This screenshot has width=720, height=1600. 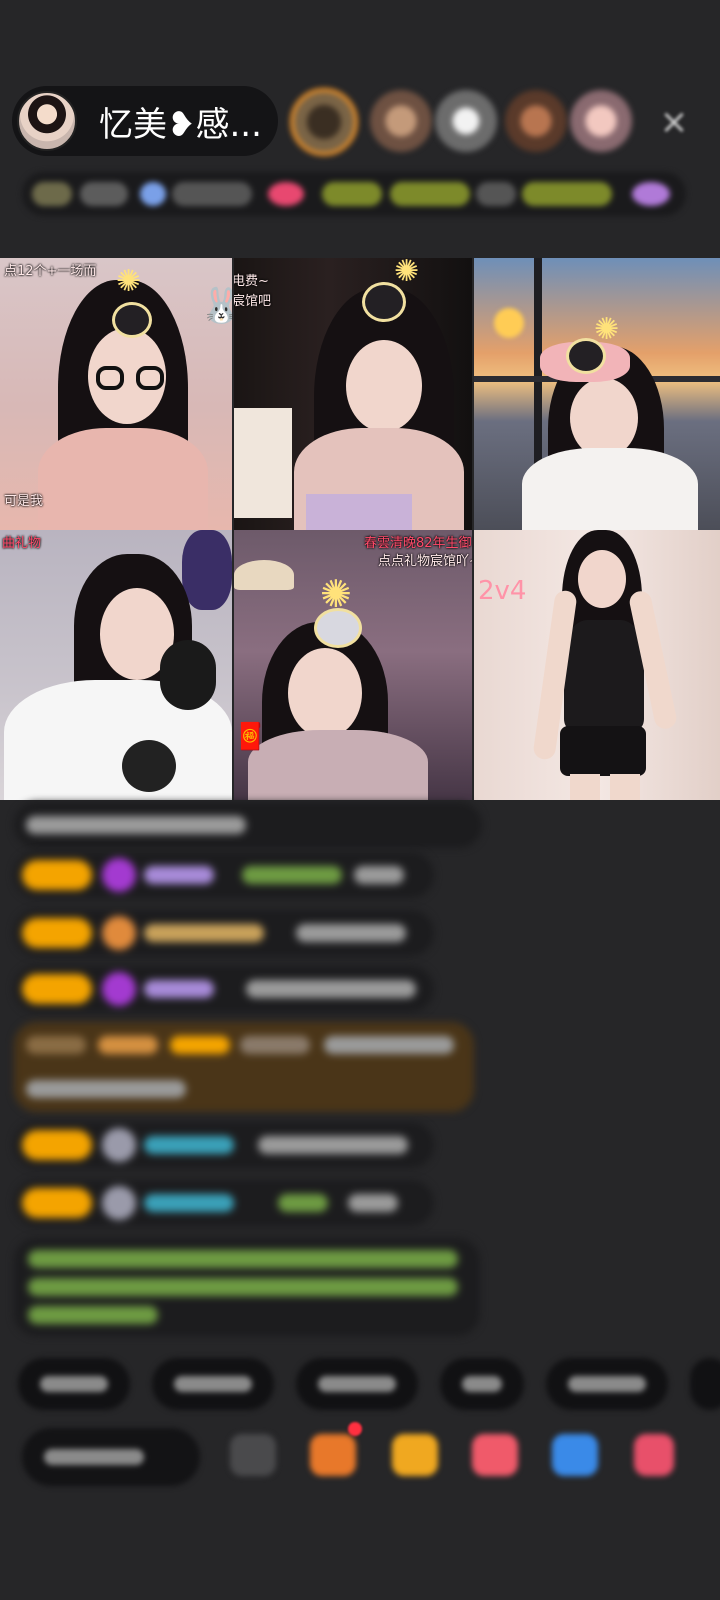 What do you see at coordinates (132, 320) in the screenshot?
I see `pumpkin-sticker-icon` at bounding box center [132, 320].